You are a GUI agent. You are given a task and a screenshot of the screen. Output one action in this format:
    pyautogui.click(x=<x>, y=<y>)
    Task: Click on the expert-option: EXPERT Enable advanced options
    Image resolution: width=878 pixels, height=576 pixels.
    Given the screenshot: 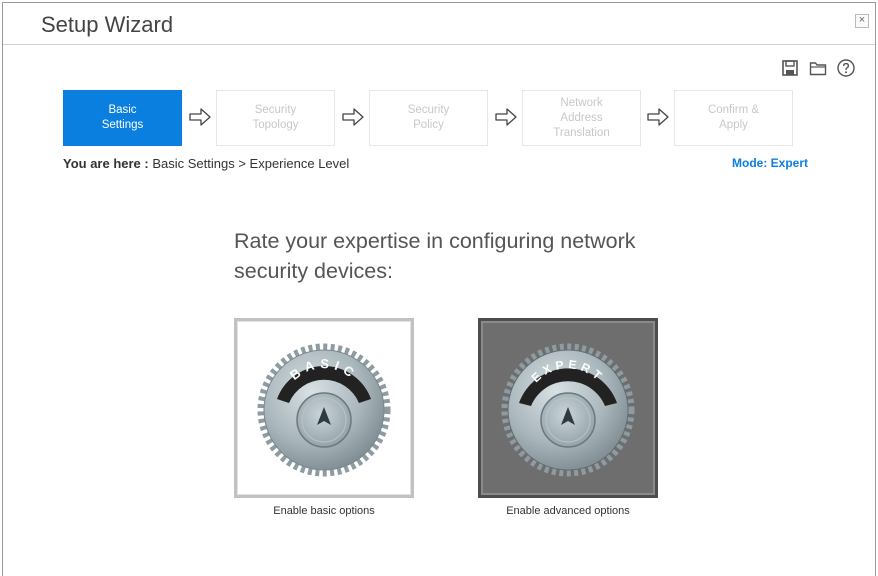 What is the action you would take?
    pyautogui.click(x=568, y=417)
    